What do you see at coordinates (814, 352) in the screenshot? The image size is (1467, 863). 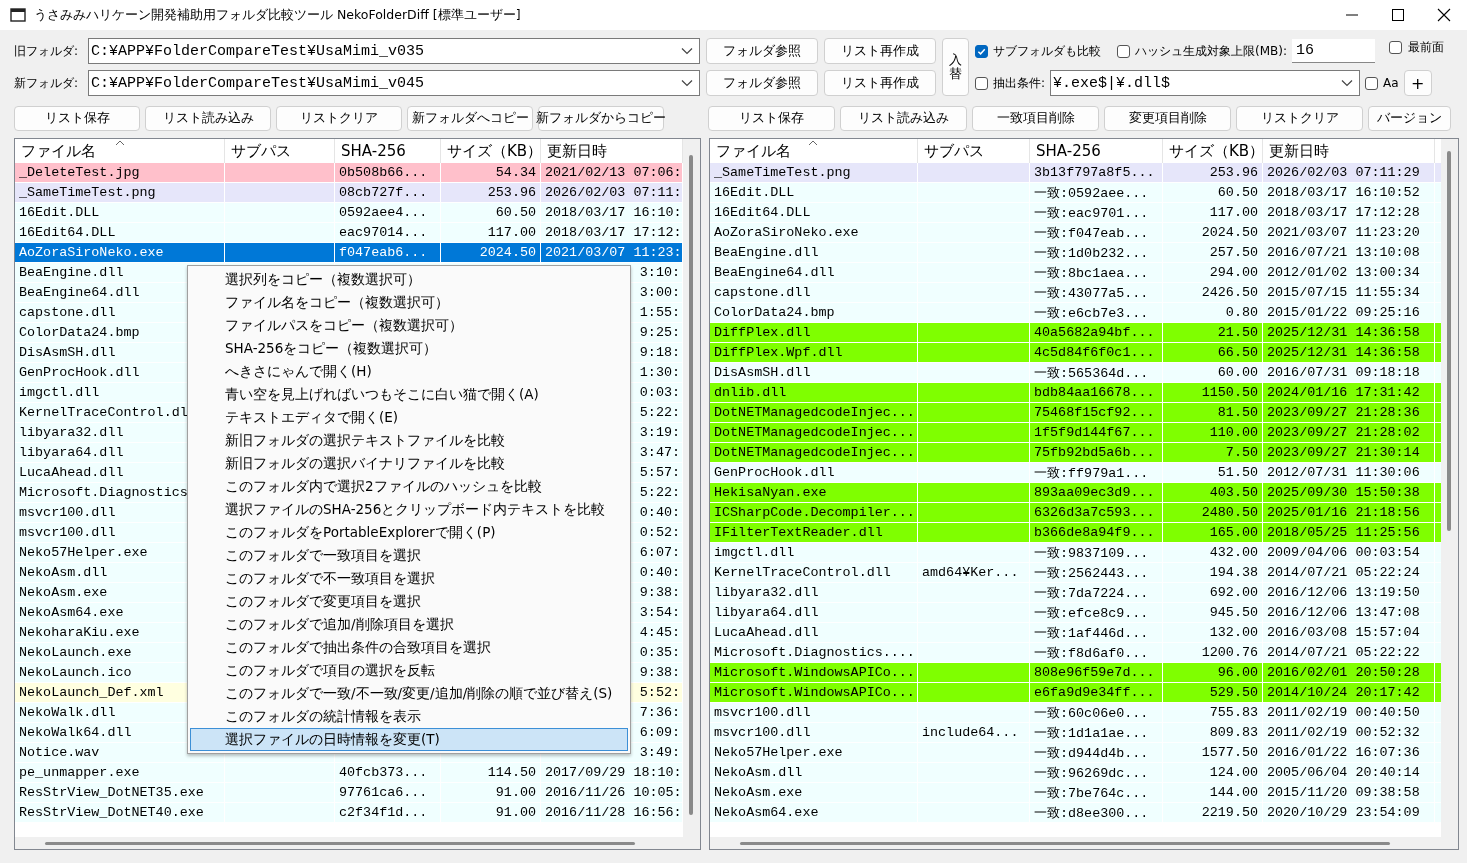 I see `table-cell: DiffPlex.Wpf.dll` at bounding box center [814, 352].